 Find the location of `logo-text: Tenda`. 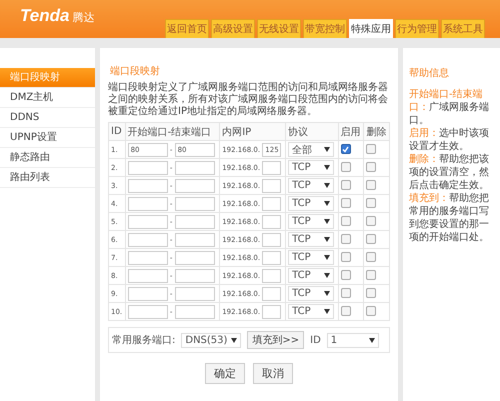

logo-text: Tenda is located at coordinates (45, 16).